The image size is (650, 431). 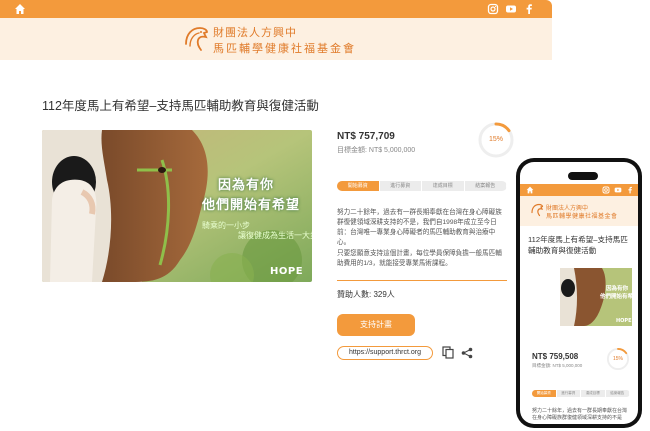 What do you see at coordinates (495, 139) in the screenshot?
I see `progress-percent: 15%` at bounding box center [495, 139].